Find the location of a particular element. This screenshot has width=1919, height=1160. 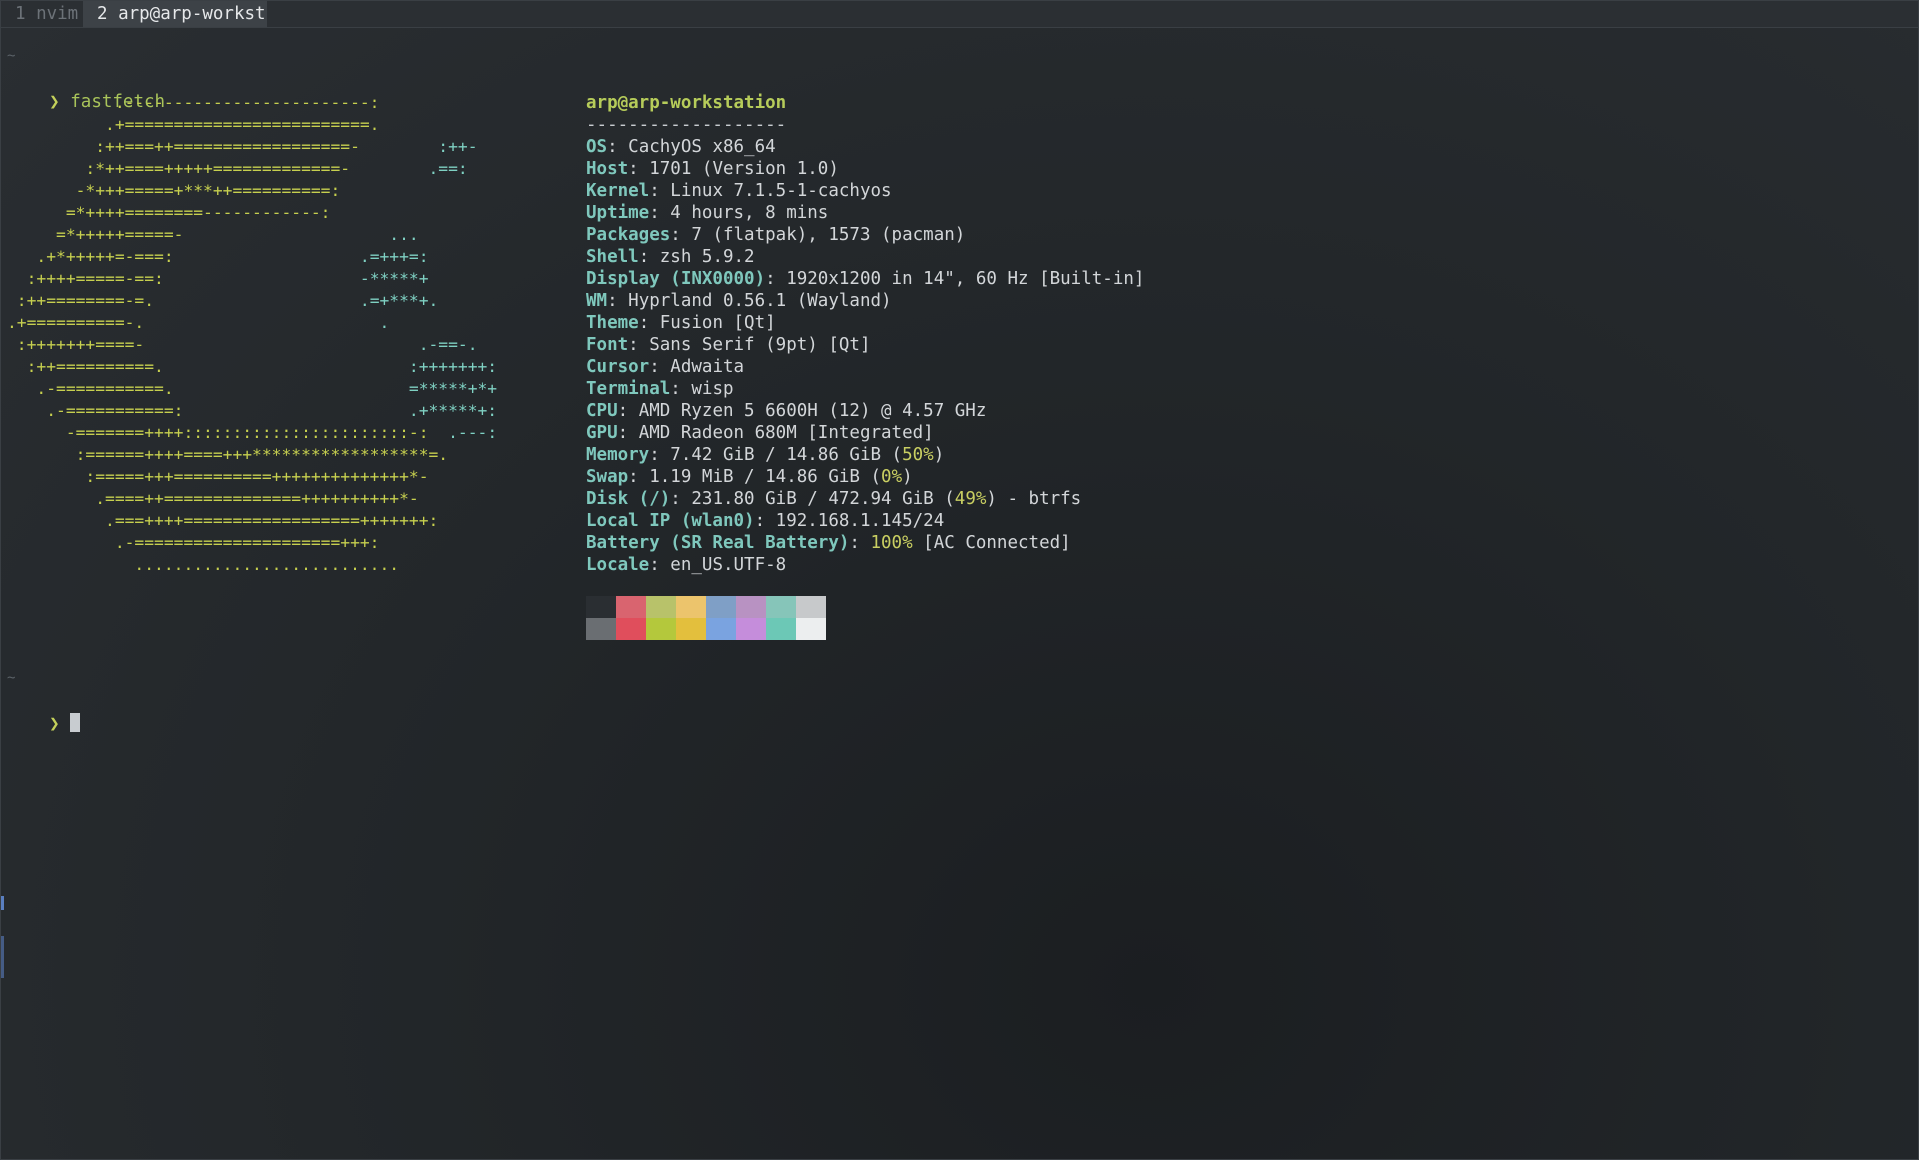

logo-line: .===++++==================+++++++: is located at coordinates (223, 520).